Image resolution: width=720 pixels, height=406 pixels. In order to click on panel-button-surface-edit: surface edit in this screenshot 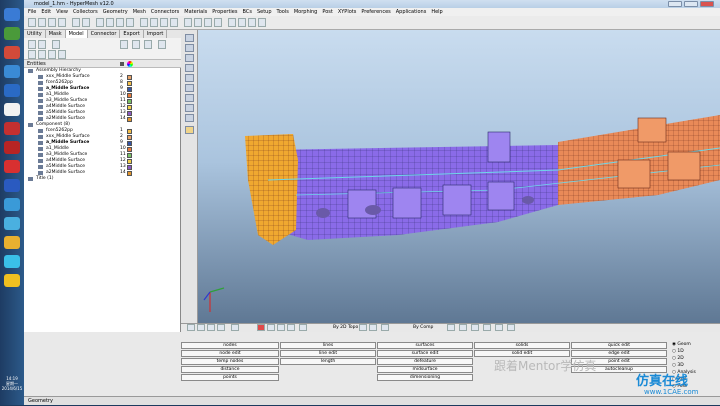, I will do `click(425, 353)`.